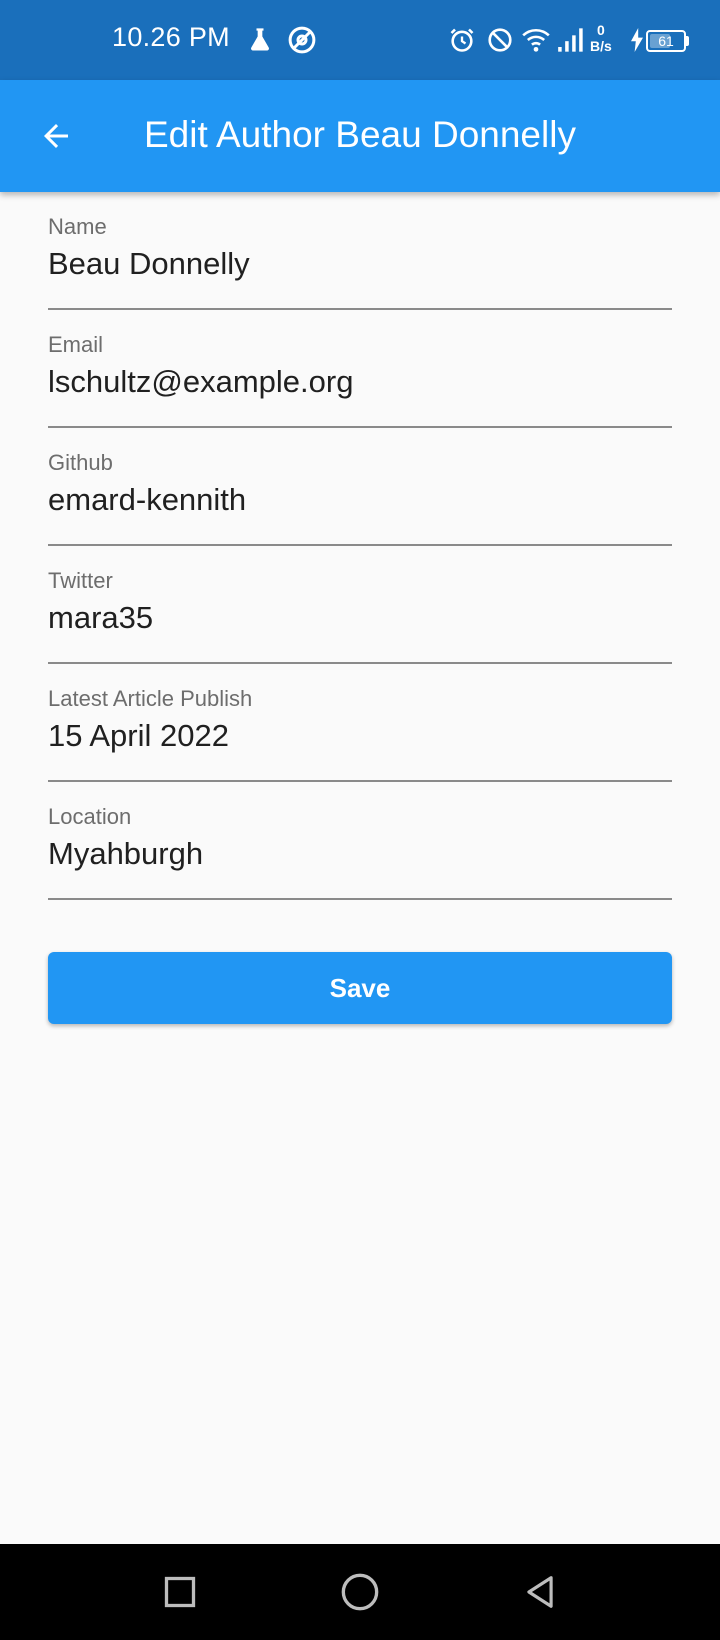  I want to click on github-field: Github emard-kennith, so click(360, 487).